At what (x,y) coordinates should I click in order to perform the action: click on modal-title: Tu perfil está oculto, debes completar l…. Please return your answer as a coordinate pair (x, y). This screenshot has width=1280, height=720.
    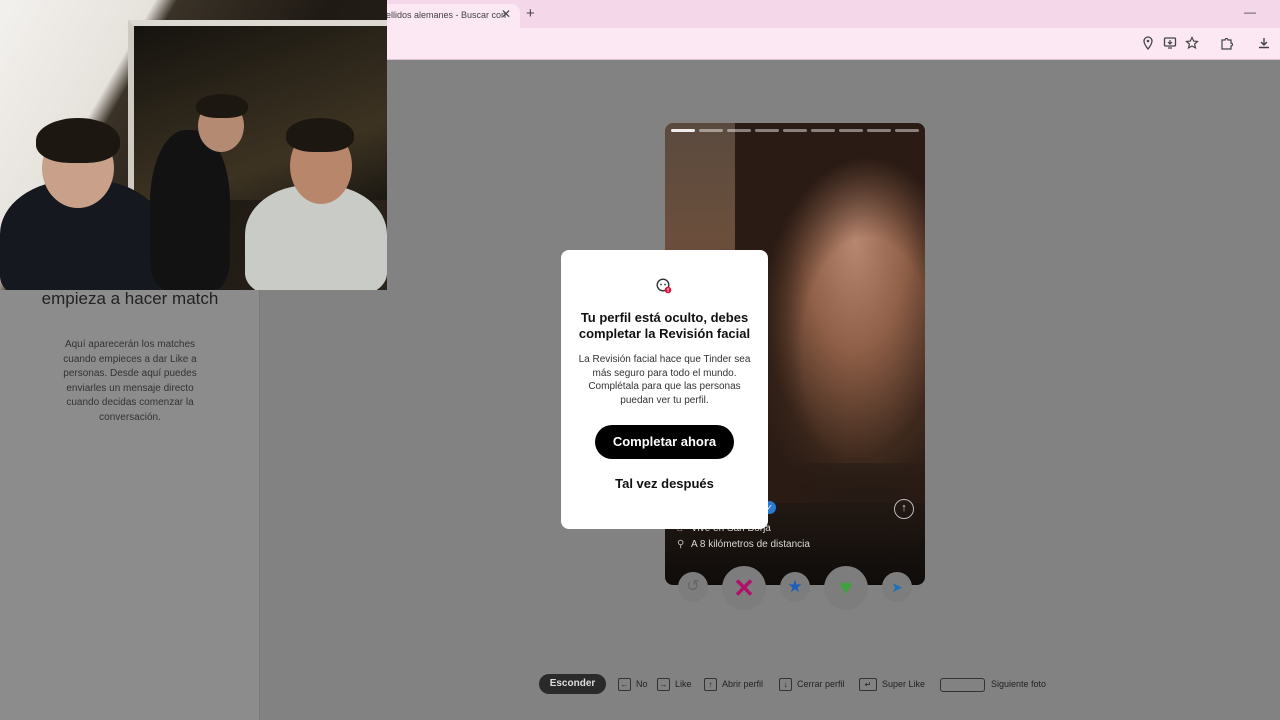
    Looking at the image, I should click on (664, 325).